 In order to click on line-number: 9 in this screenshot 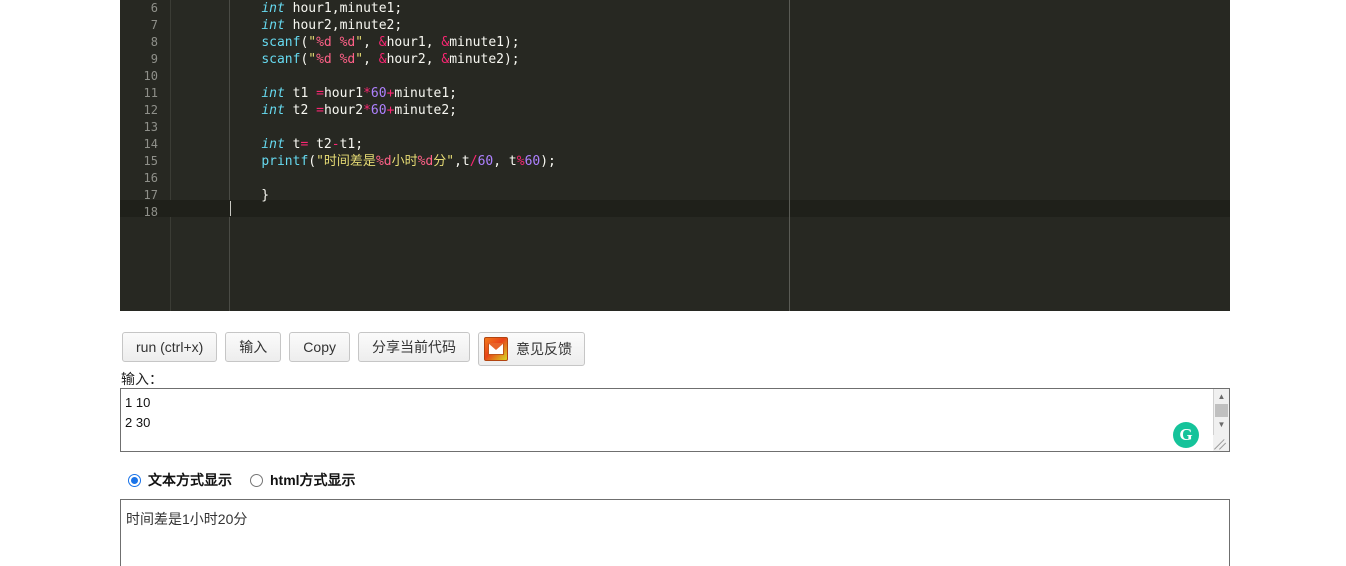, I will do `click(154, 59)`.